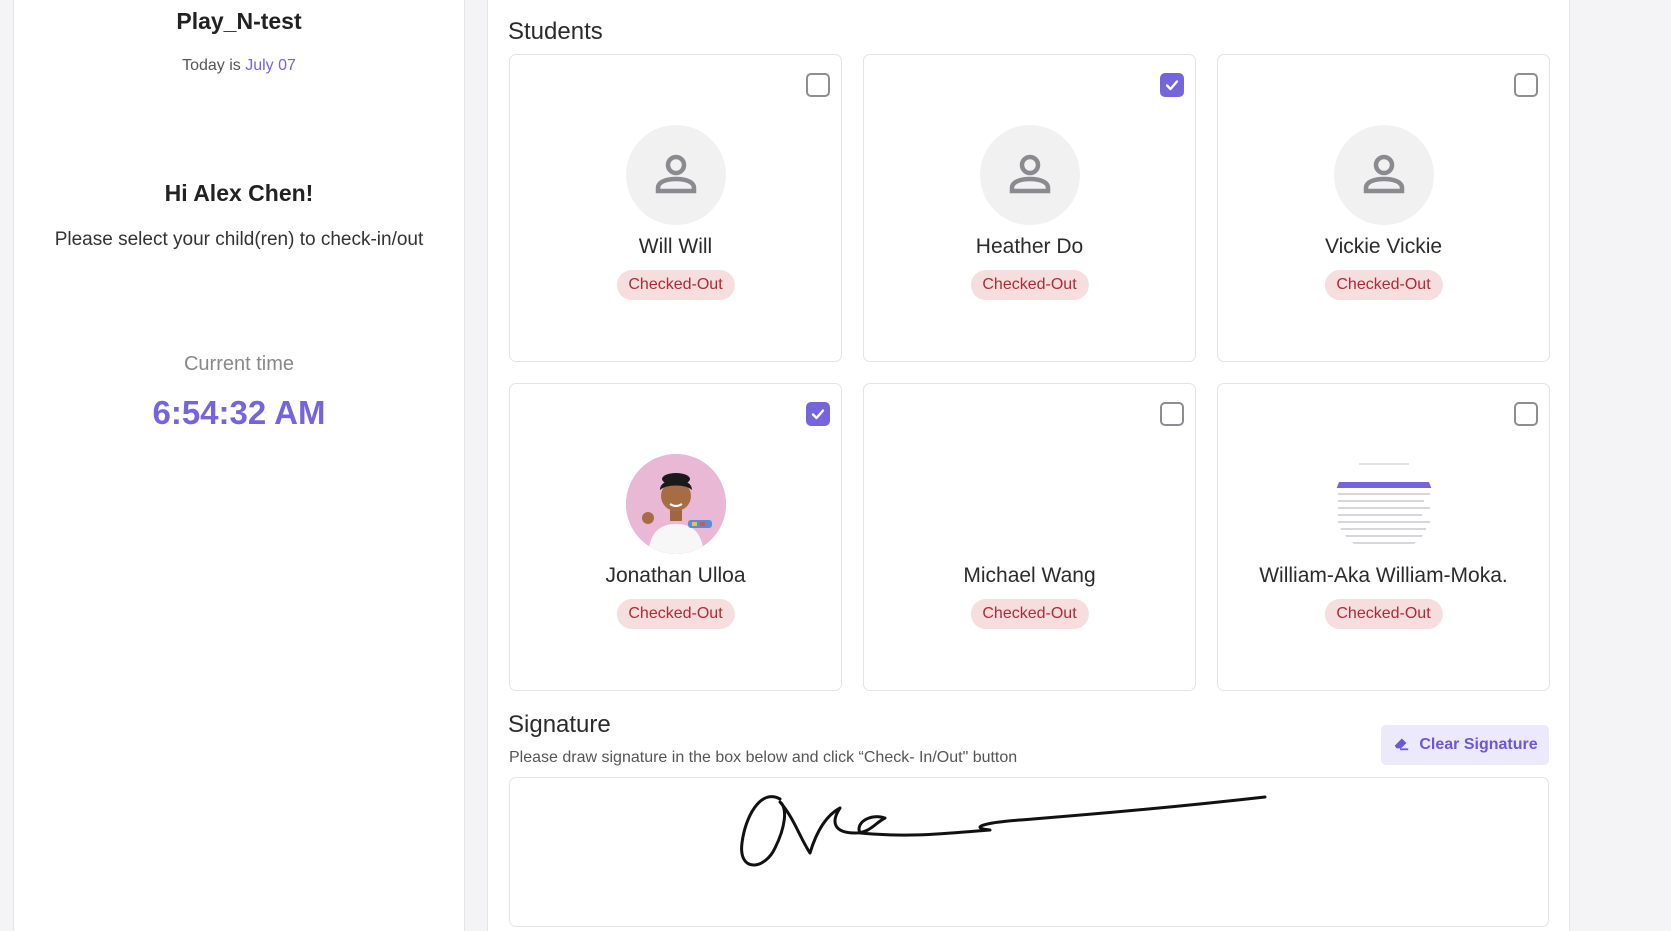 The width and height of the screenshot is (1671, 931). I want to click on current-time-value: 6:54:32 AM, so click(239, 412).